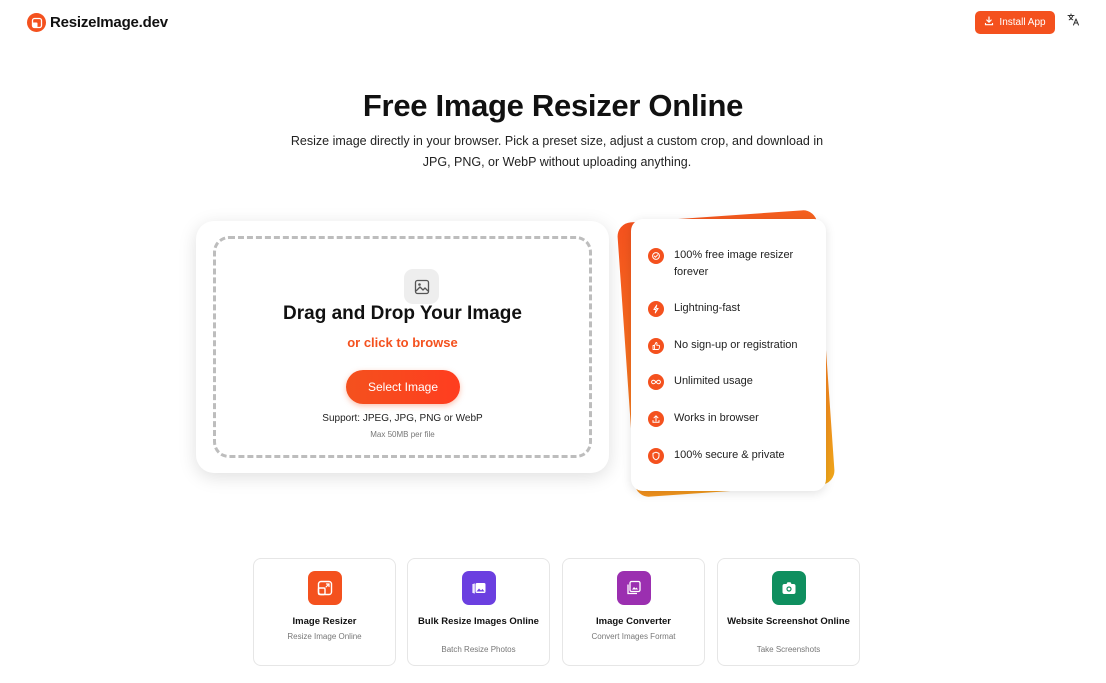 Image resolution: width=1106 pixels, height=683 pixels. What do you see at coordinates (789, 588) in the screenshot?
I see `camera-icon` at bounding box center [789, 588].